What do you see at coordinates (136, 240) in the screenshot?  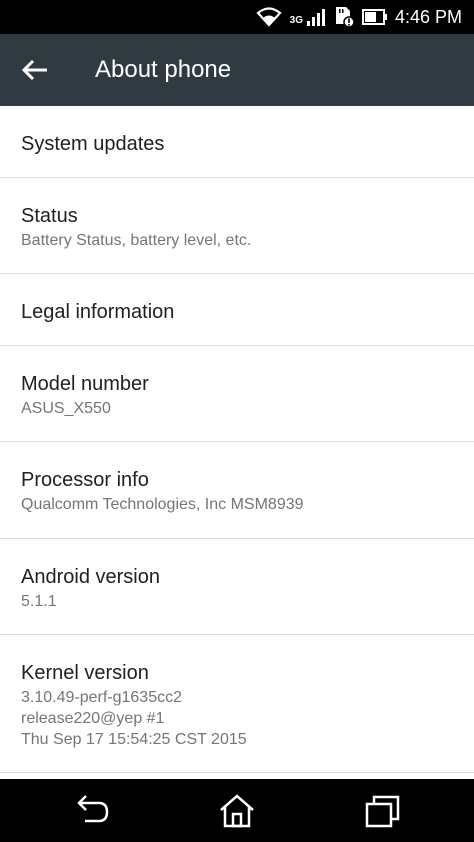 I see `item-summary: Battery Status, battery level, etc.` at bounding box center [136, 240].